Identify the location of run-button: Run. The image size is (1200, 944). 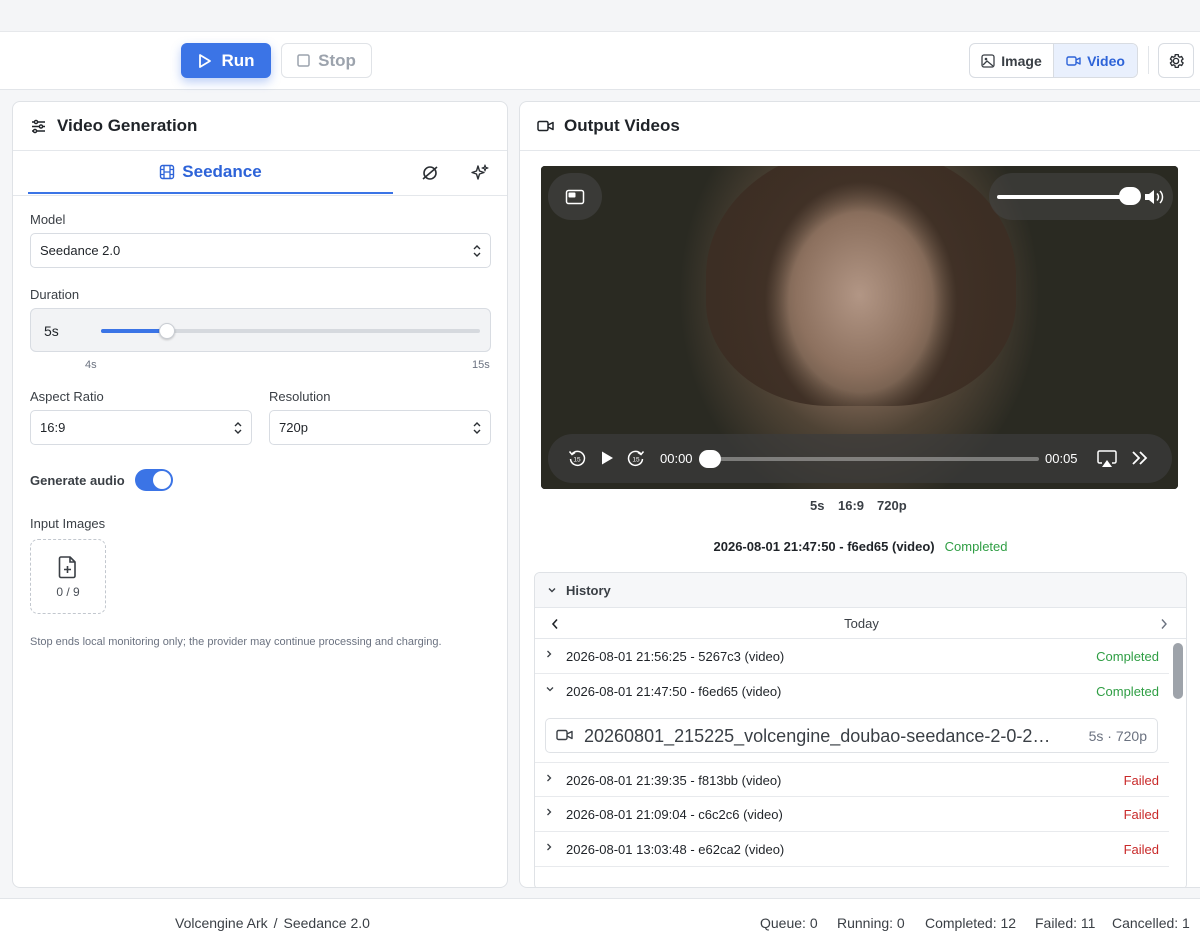
(226, 60).